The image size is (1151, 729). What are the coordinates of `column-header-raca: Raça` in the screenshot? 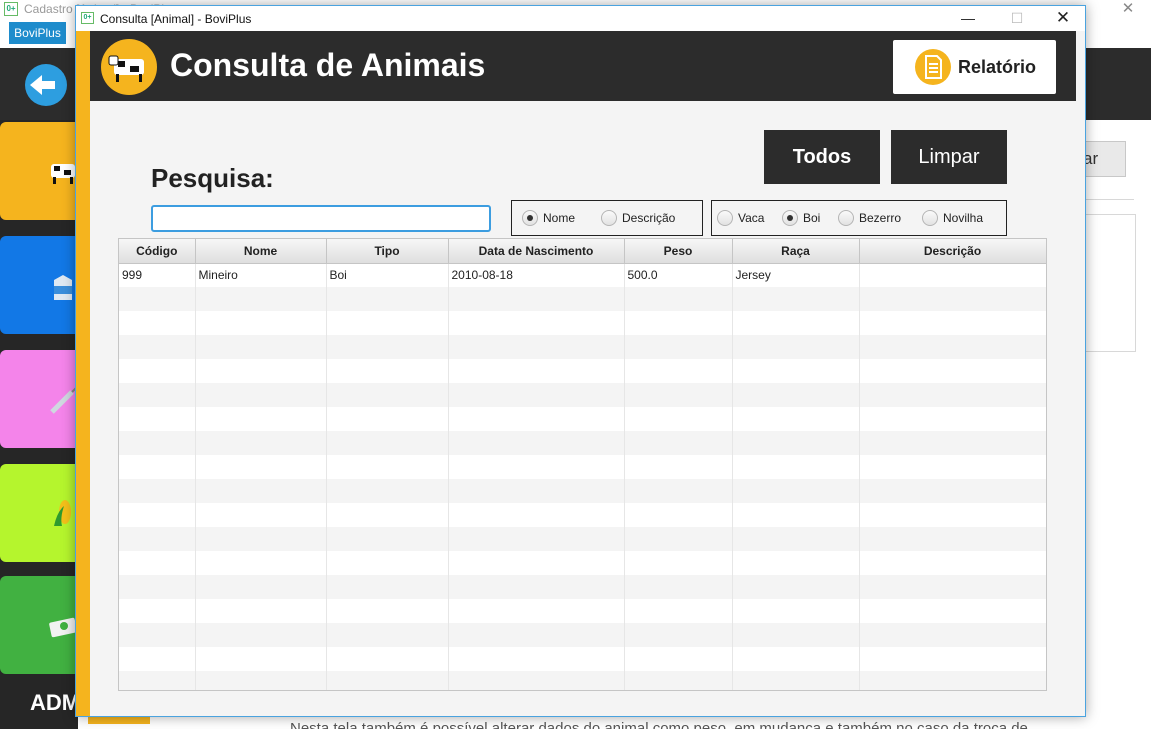 It's located at (796, 251).